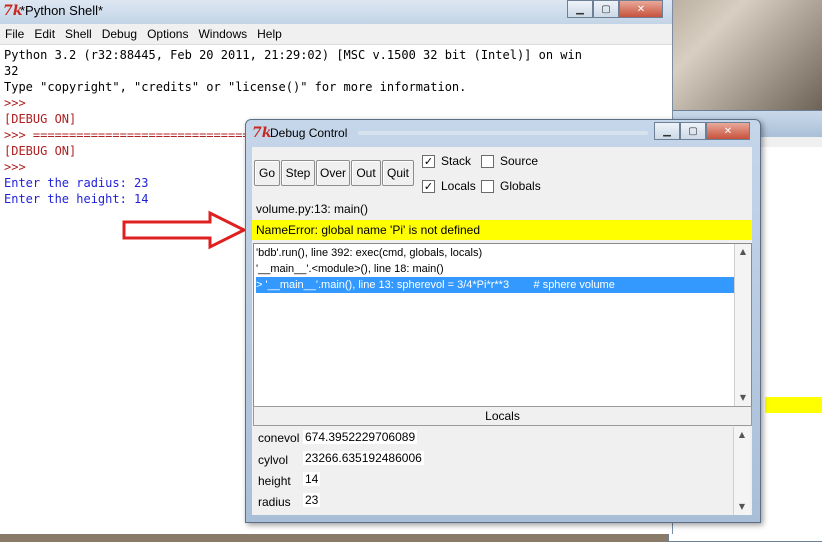 This screenshot has height=542, width=822. What do you see at coordinates (312, 479) in the screenshot?
I see `local-value: 14` at bounding box center [312, 479].